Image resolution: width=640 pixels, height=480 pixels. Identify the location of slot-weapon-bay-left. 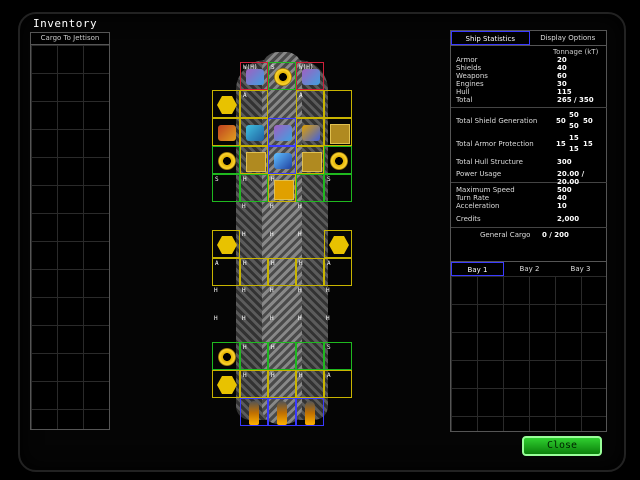
(226, 132).